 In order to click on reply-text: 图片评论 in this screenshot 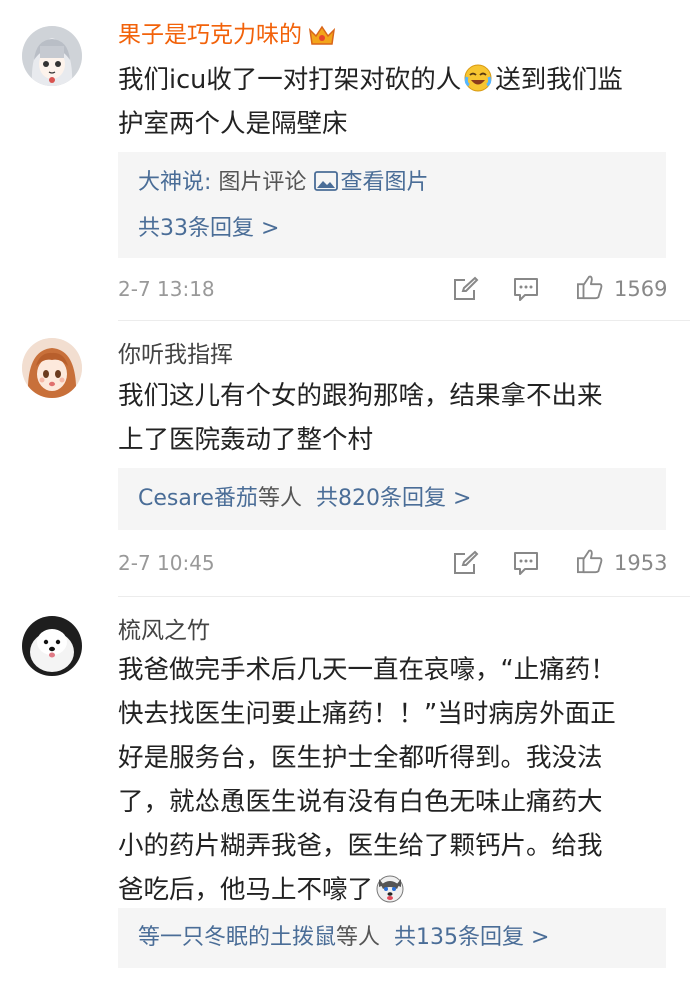, I will do `click(262, 182)`.